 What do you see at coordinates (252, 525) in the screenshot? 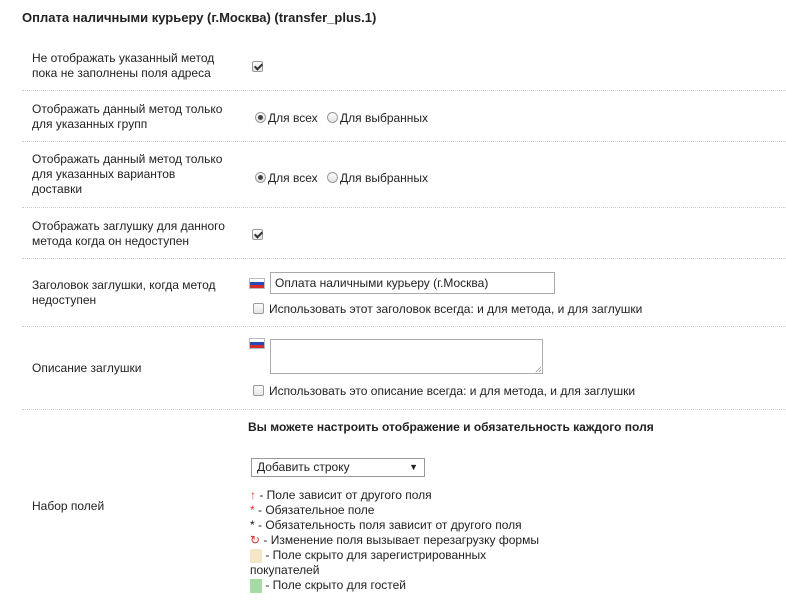
I see `asterisk-icon: *` at bounding box center [252, 525].